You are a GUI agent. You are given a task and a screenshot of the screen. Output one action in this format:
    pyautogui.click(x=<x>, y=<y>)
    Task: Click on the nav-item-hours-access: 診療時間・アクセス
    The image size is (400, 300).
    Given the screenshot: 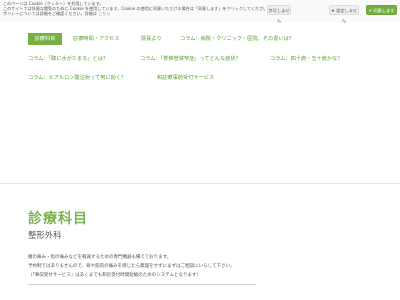 What is the action you would take?
    pyautogui.click(x=96, y=39)
    